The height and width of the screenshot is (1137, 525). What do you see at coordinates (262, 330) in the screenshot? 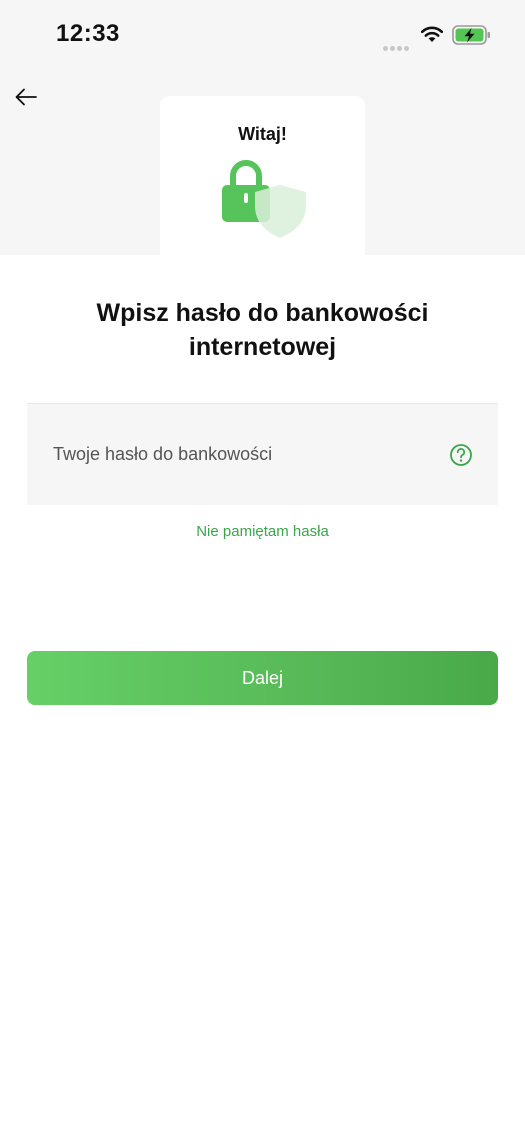
I see `page-title: Wpisz hasło do bankowości internetowej` at bounding box center [262, 330].